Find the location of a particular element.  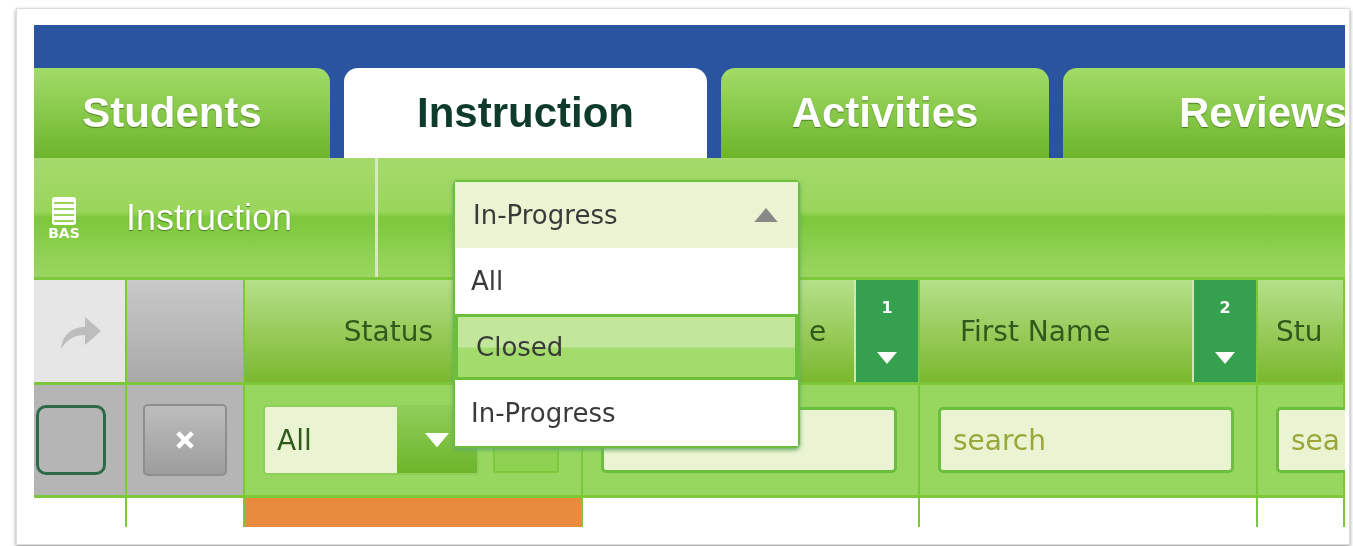

toolbar-title: Instruction is located at coordinates (209, 217).